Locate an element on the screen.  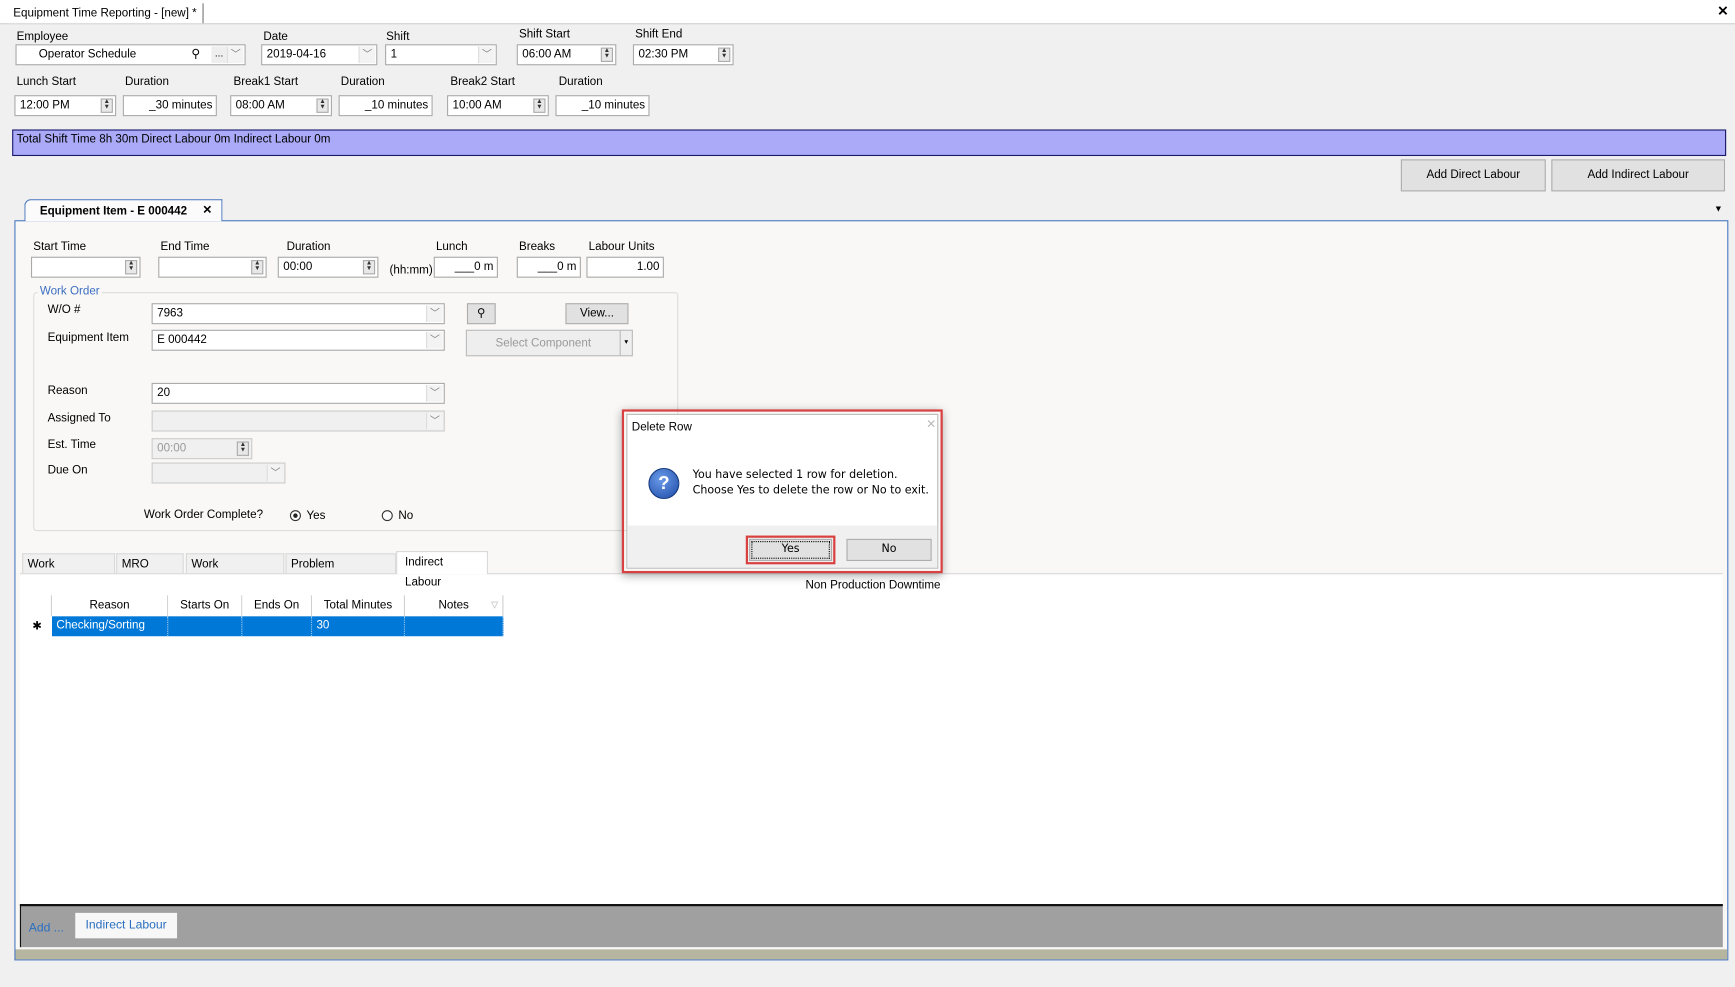
tab-list-dropdown-icon: ▼ is located at coordinates (1718, 209).